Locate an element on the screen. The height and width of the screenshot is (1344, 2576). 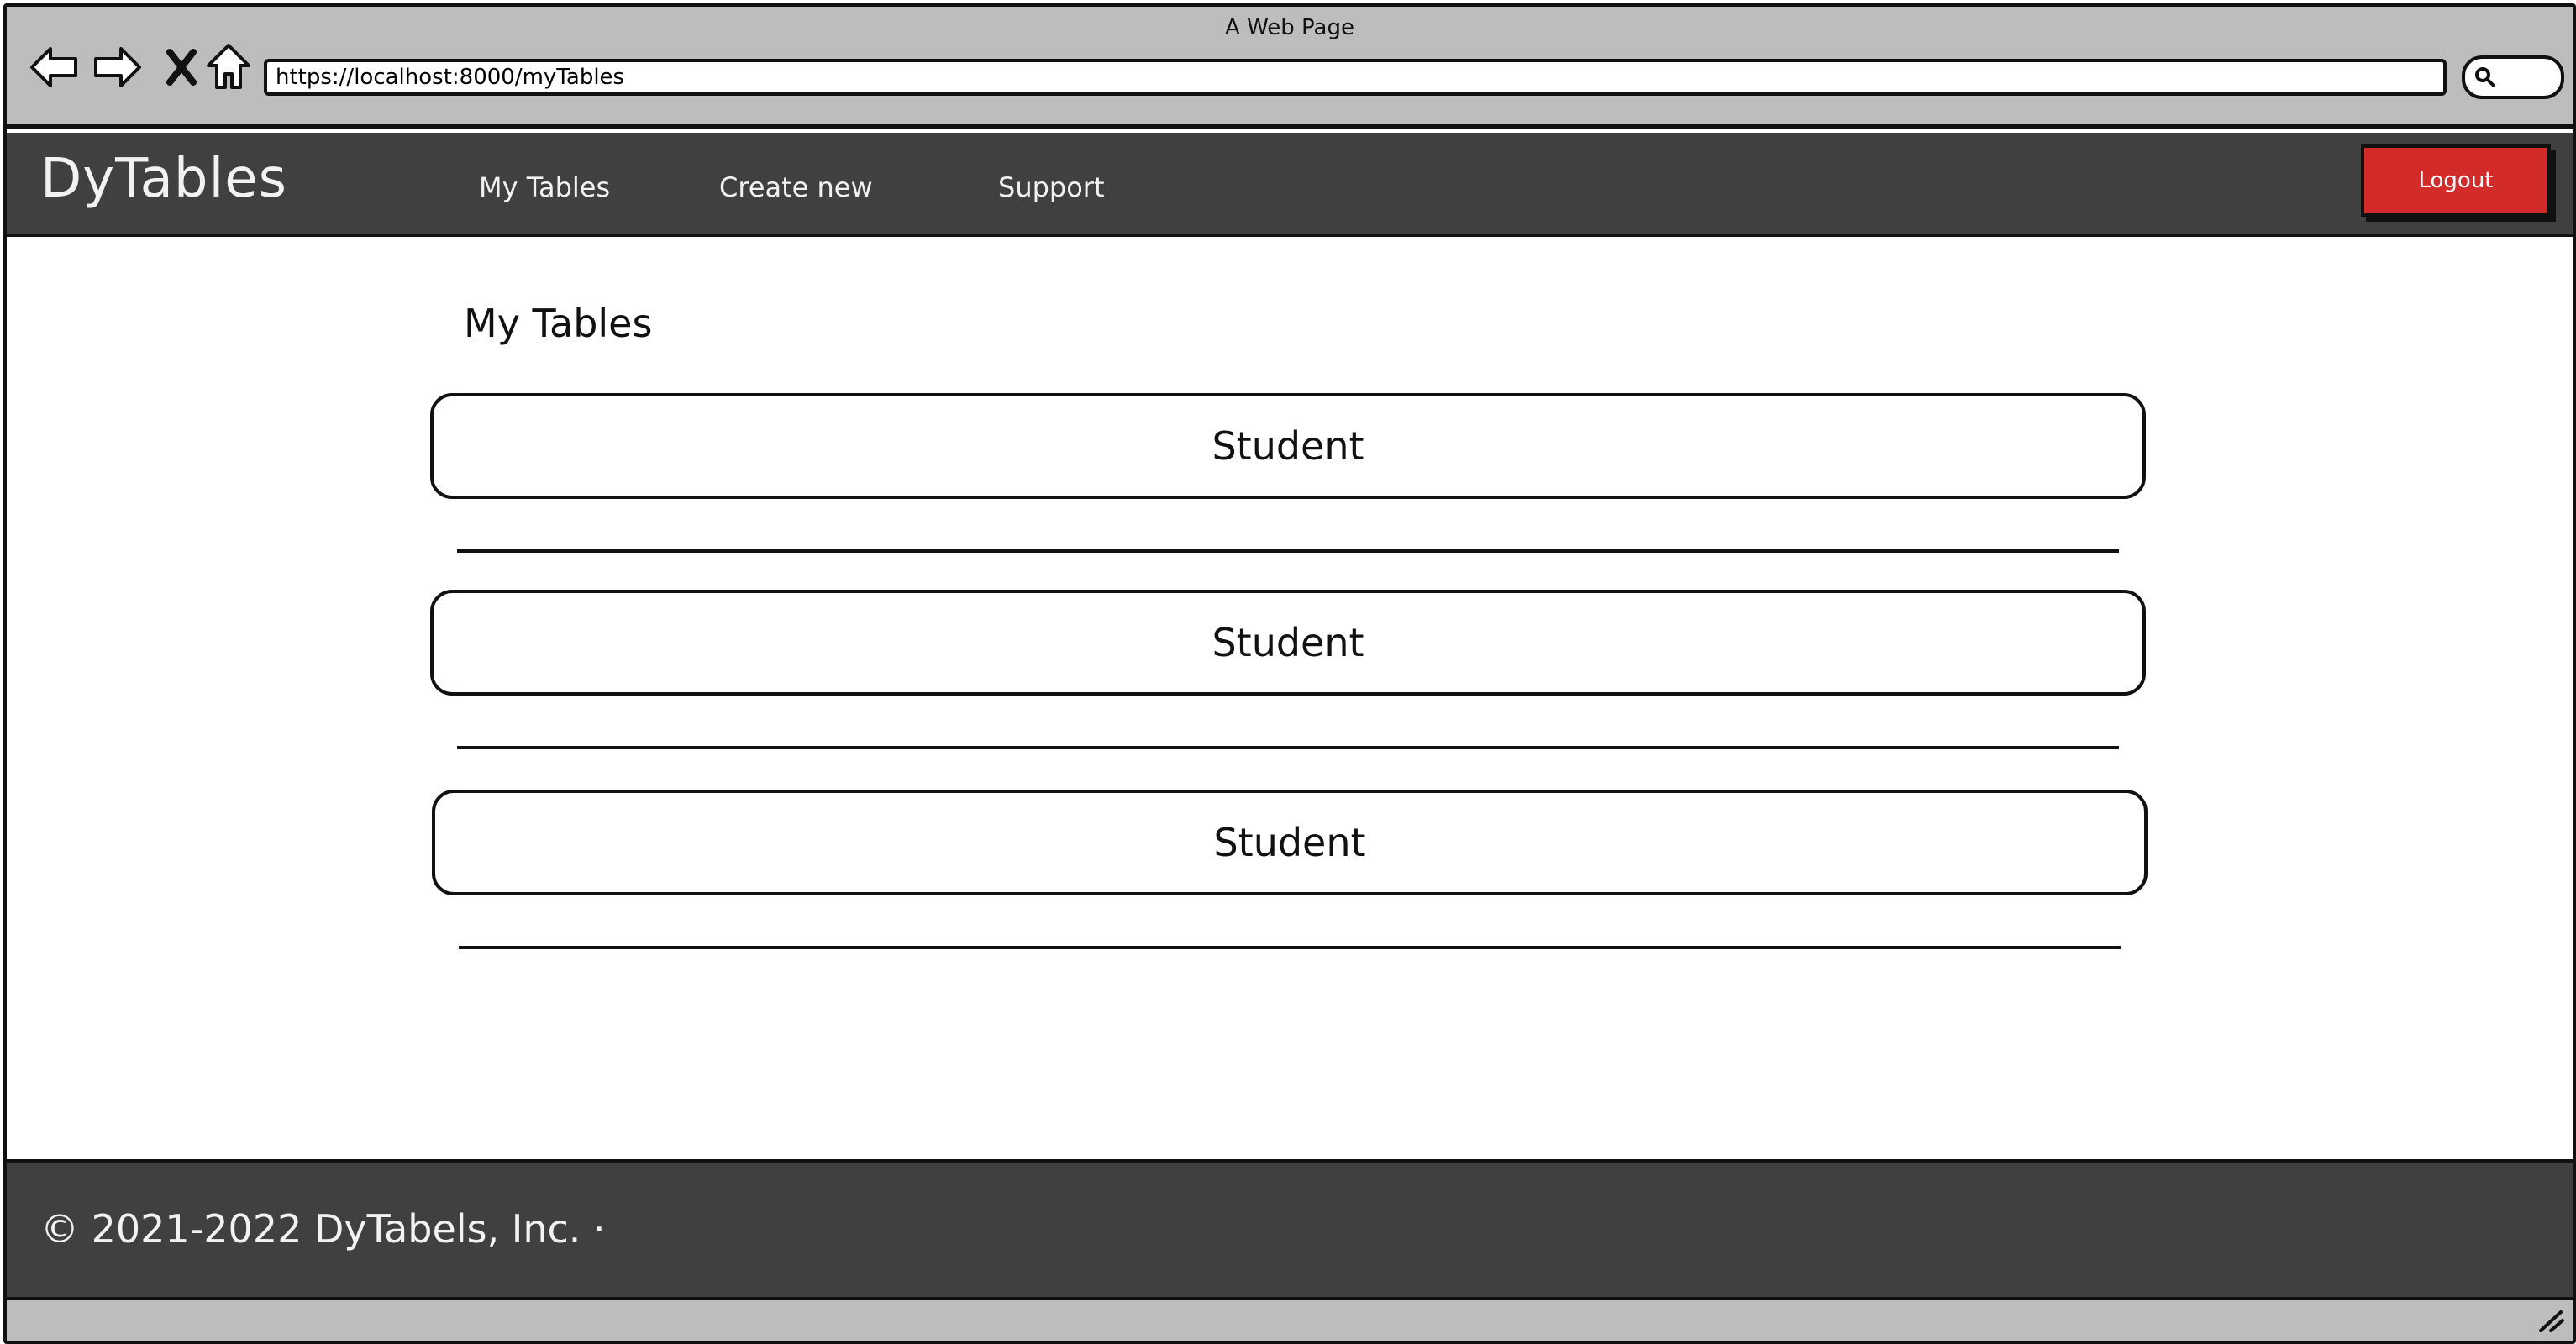
app-footer: © 2021-2022 DyTabels, Inc. · is located at coordinates (1290, 1229).